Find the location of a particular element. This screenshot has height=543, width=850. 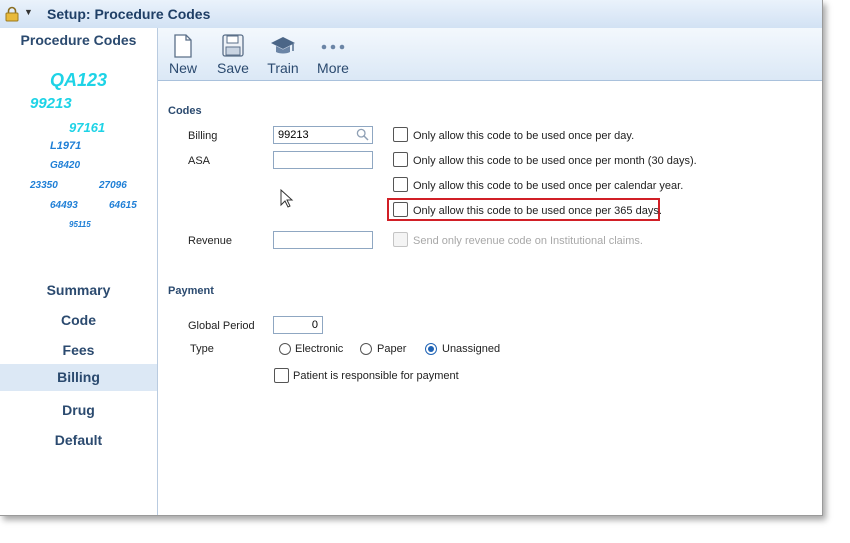

code-cloud-item: 23350 is located at coordinates (44, 185).